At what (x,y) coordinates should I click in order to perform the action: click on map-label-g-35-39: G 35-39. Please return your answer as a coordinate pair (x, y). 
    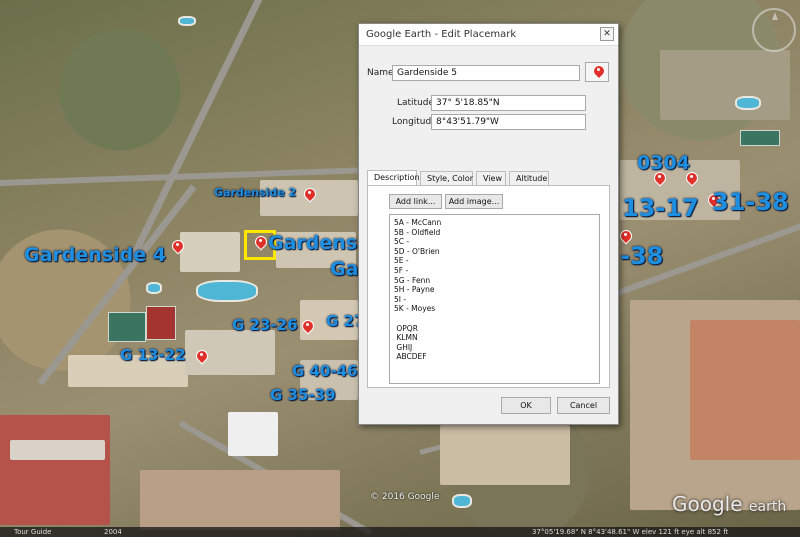
    Looking at the image, I should click on (303, 395).